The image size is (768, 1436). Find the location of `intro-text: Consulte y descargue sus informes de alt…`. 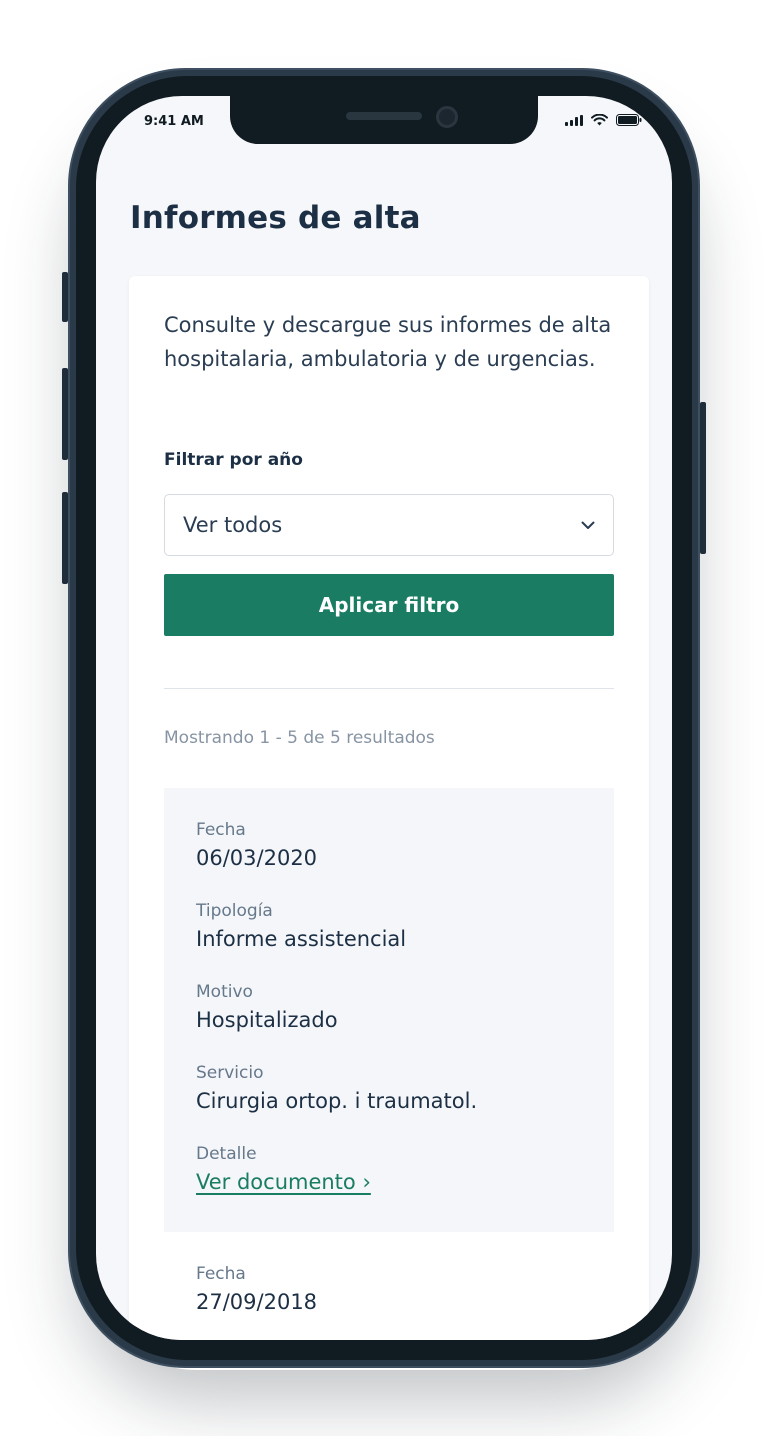

intro-text: Consulte y descargue sus informes de alt… is located at coordinates (388, 342).